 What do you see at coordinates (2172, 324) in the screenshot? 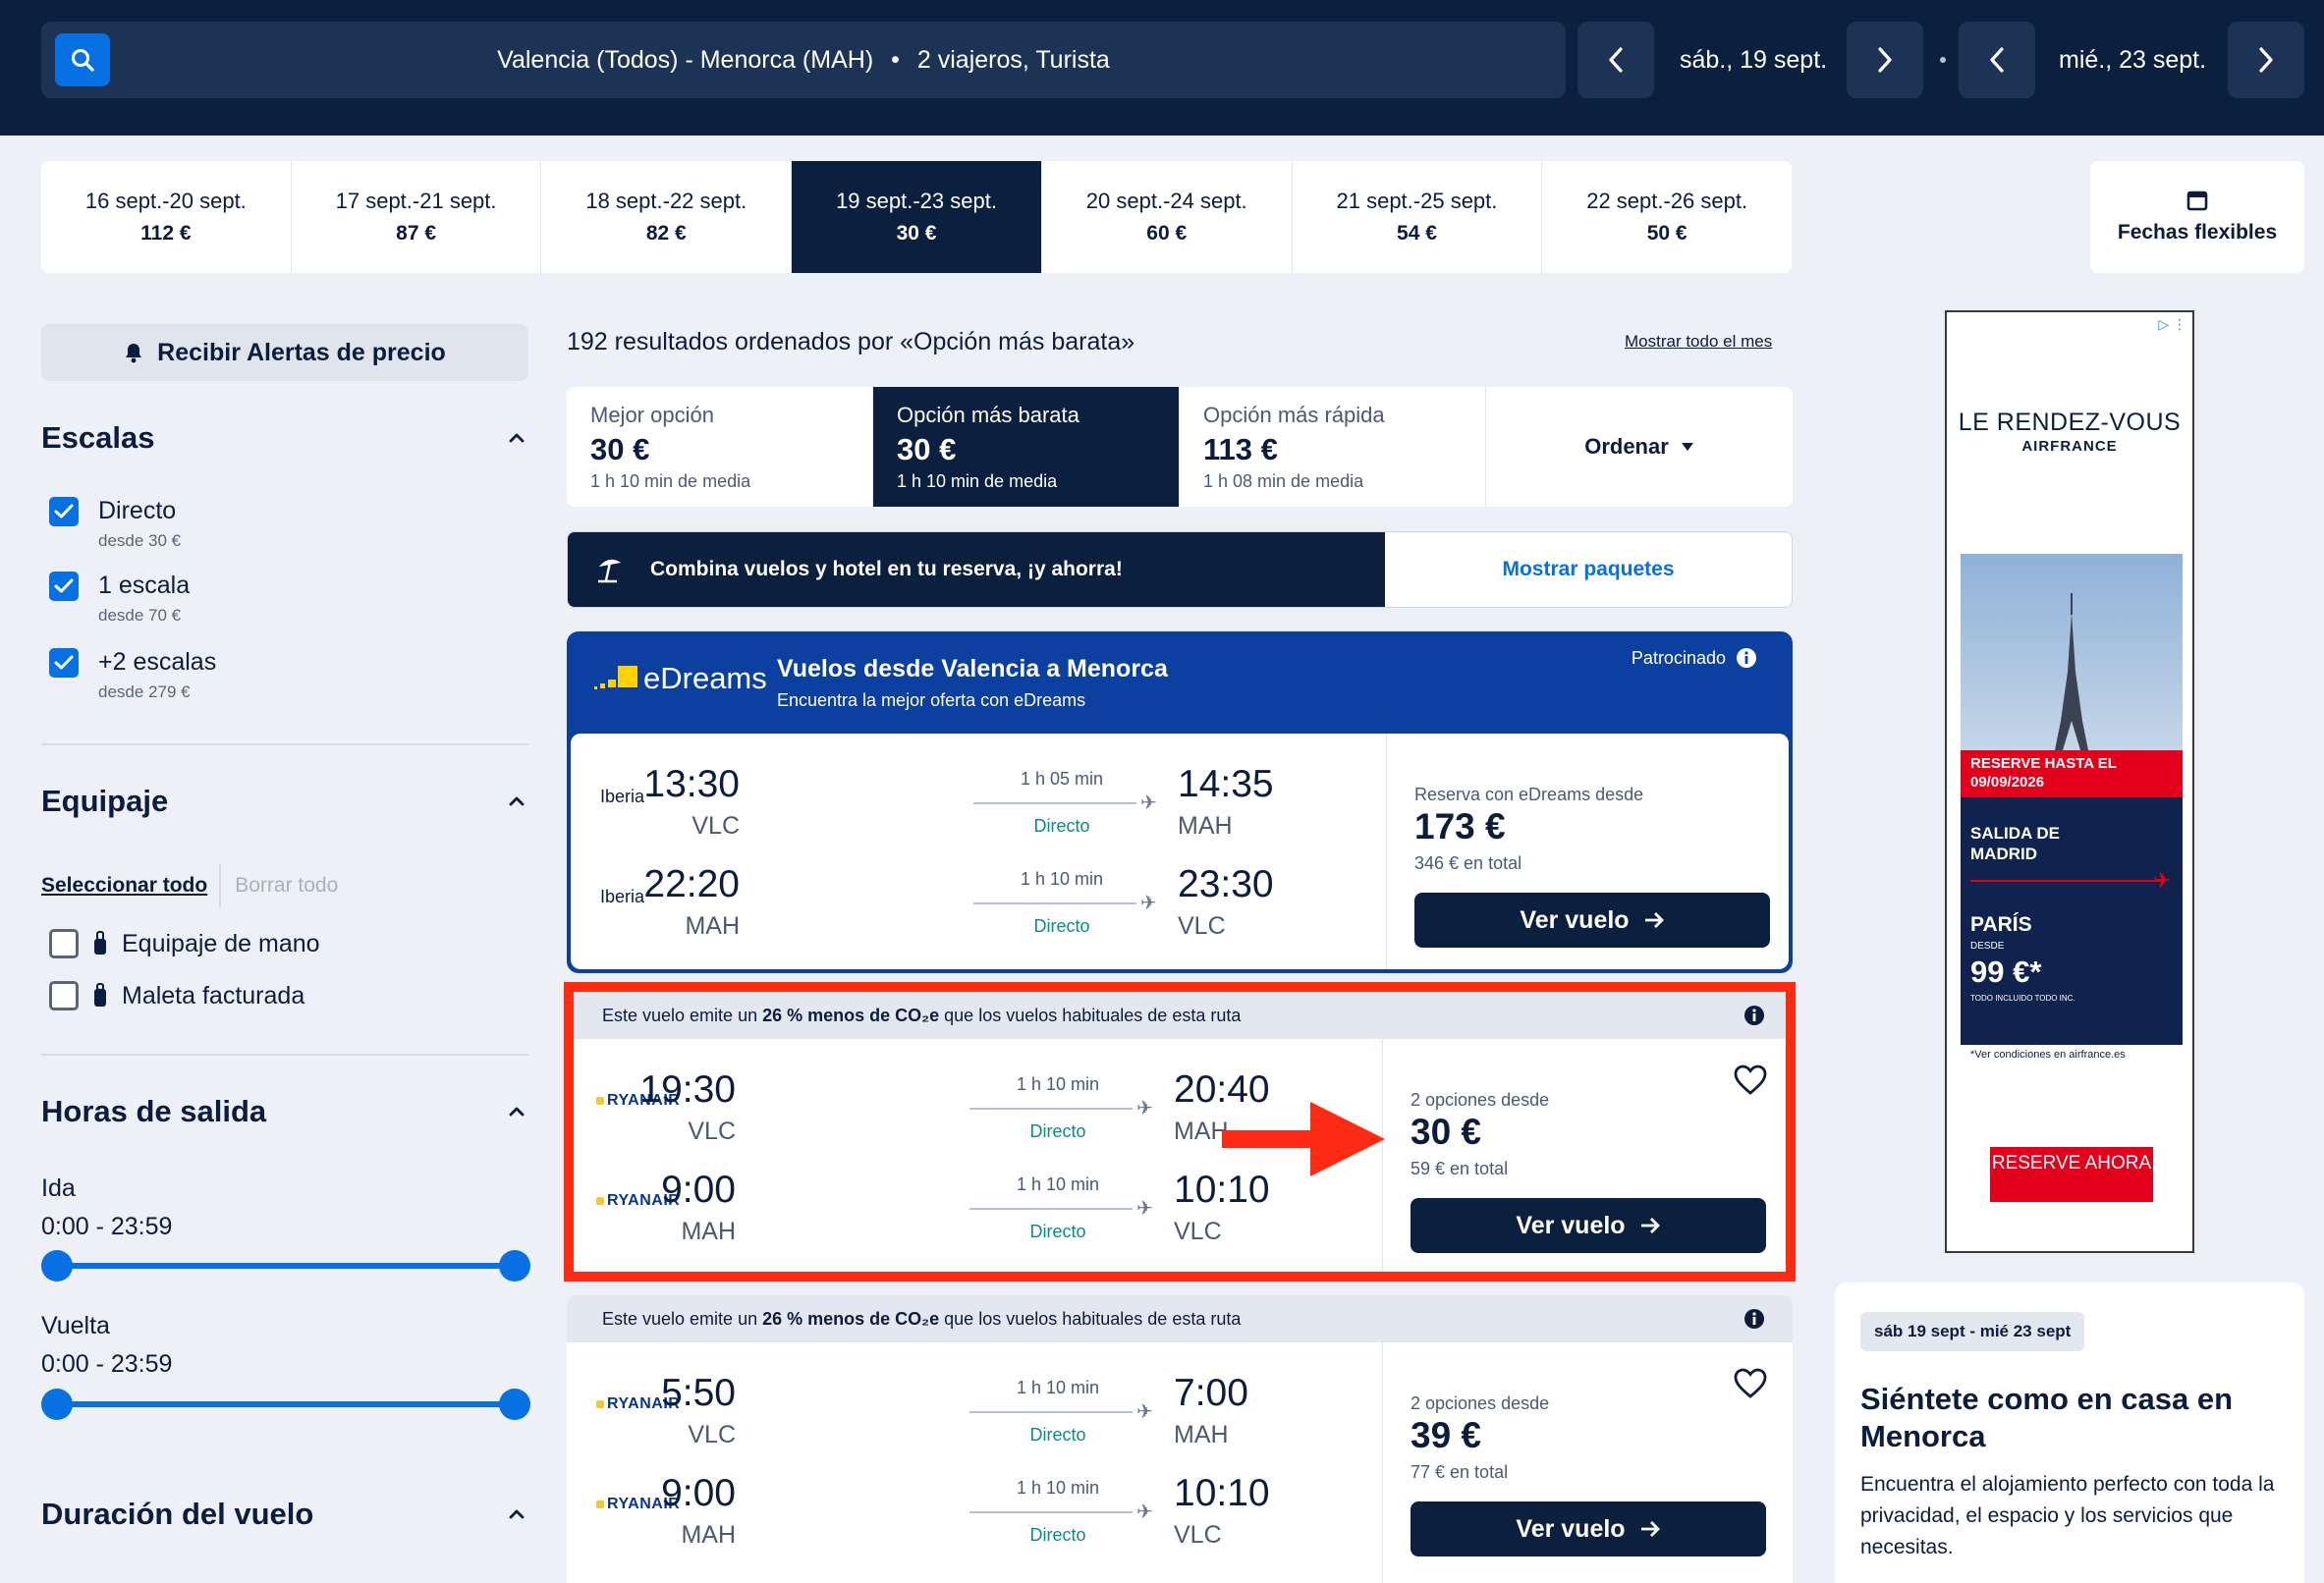
I see `adchoices-icon: ▷ ⋮` at bounding box center [2172, 324].